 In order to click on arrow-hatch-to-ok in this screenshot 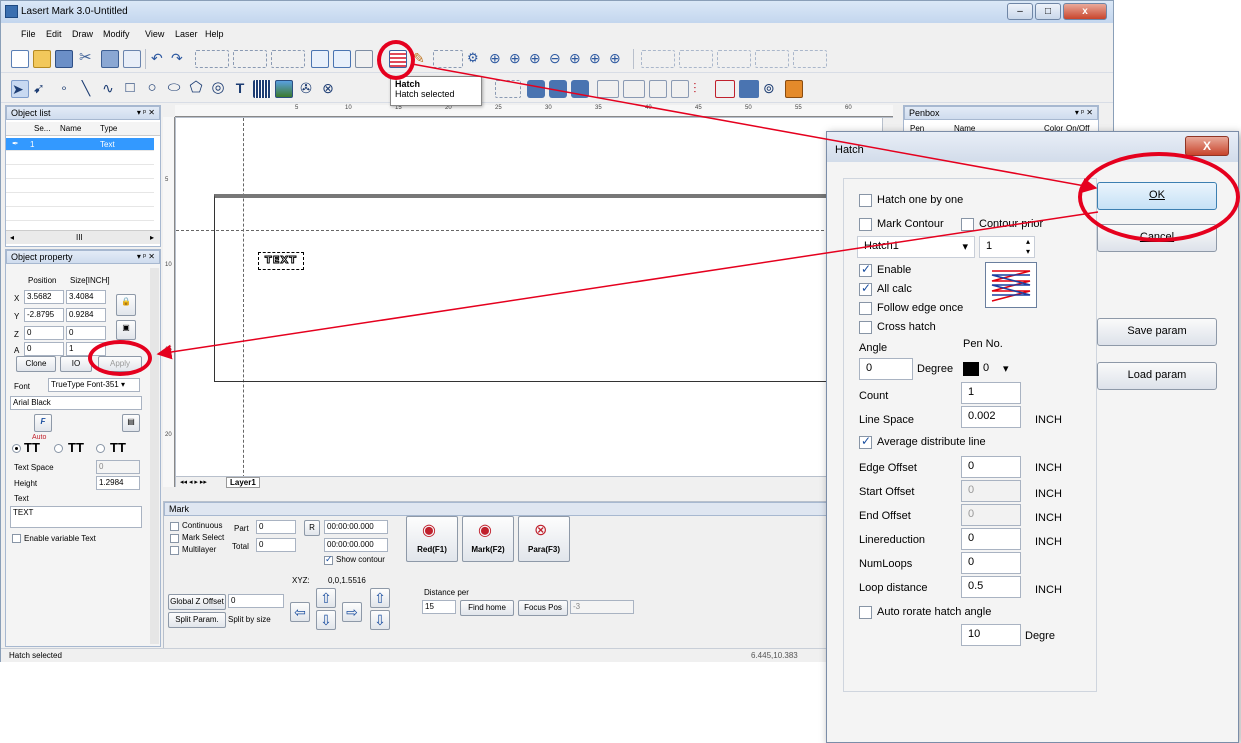, I will do `click(754, 128)`.